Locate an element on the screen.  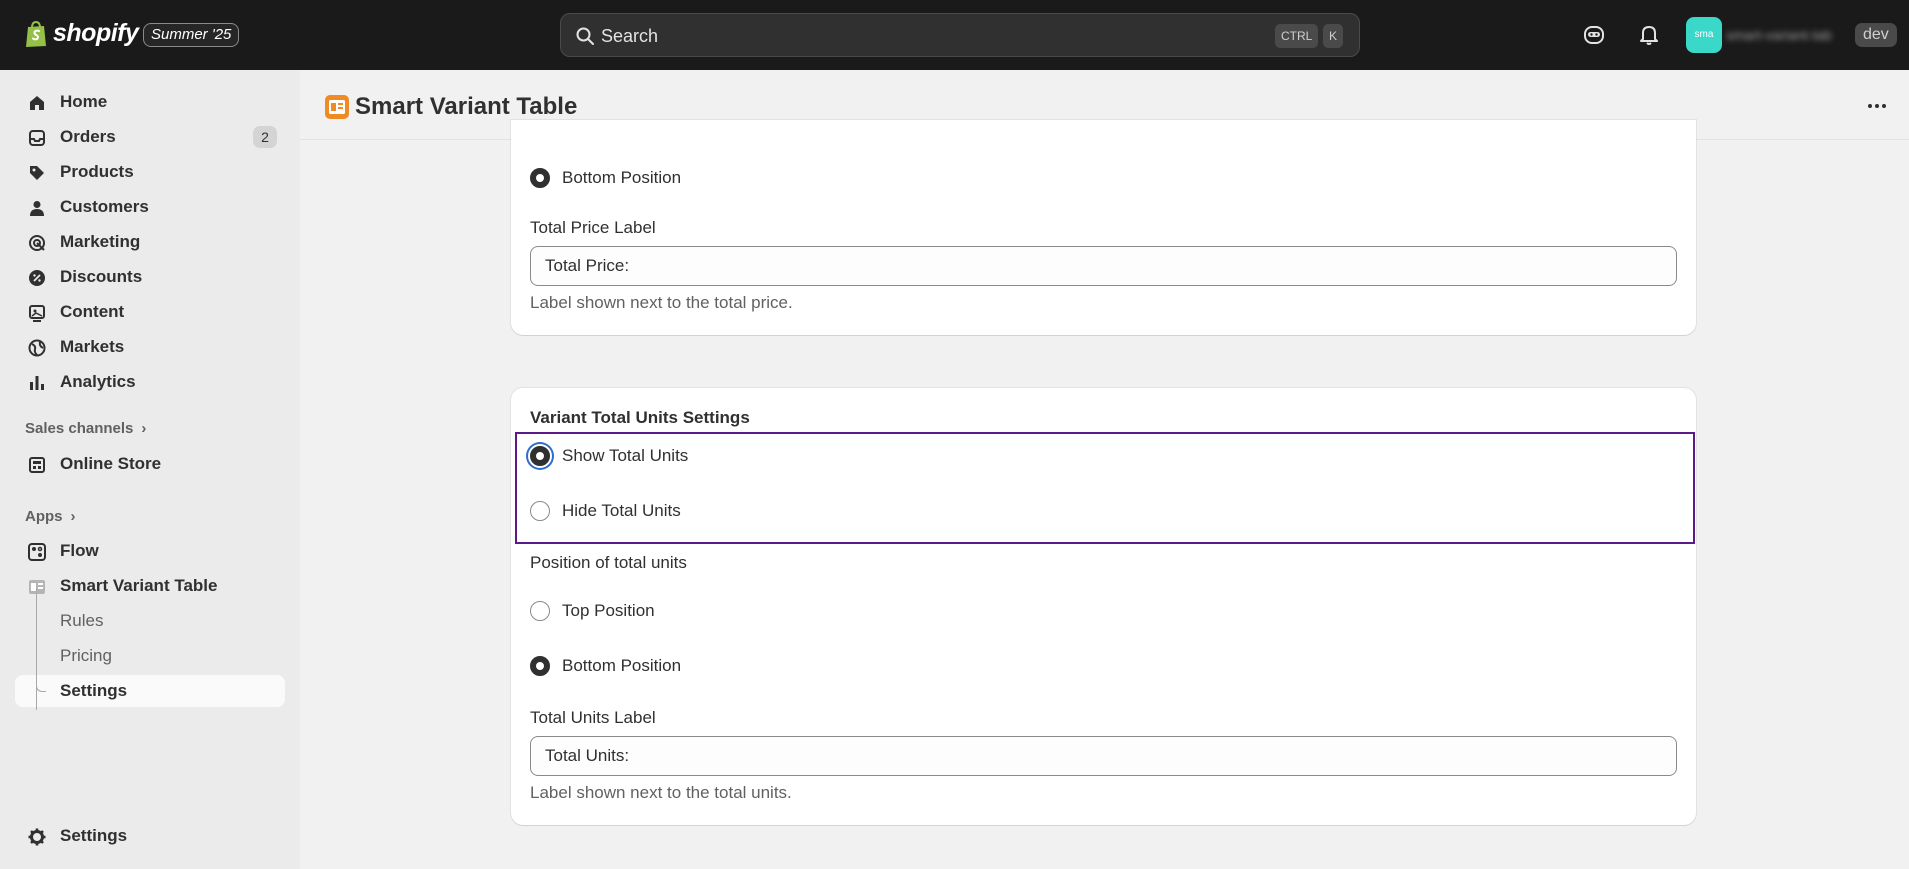
radio-label: Top Position is located at coordinates (608, 610).